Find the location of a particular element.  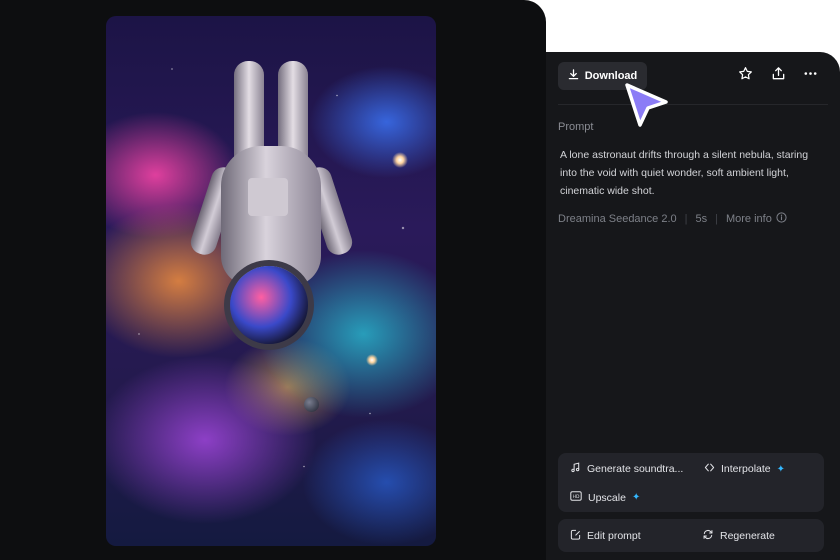

upscale-button: HD Upscale ✦ is located at coordinates (605, 497).